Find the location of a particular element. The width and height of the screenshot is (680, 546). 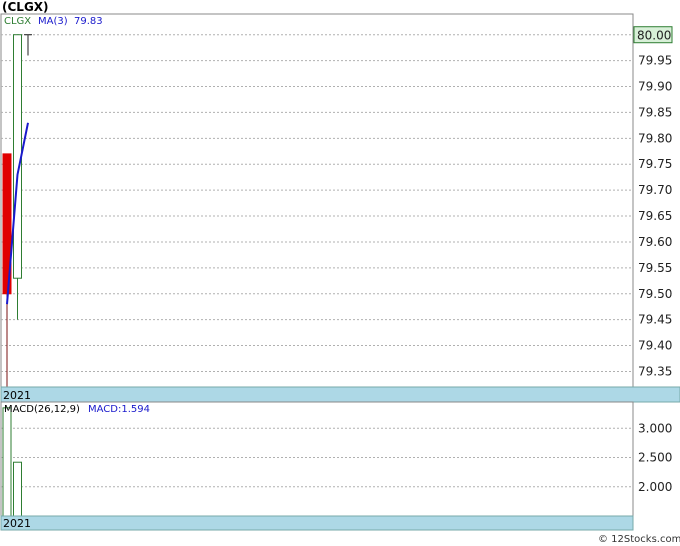

macd-grid is located at coordinates (317, 457).